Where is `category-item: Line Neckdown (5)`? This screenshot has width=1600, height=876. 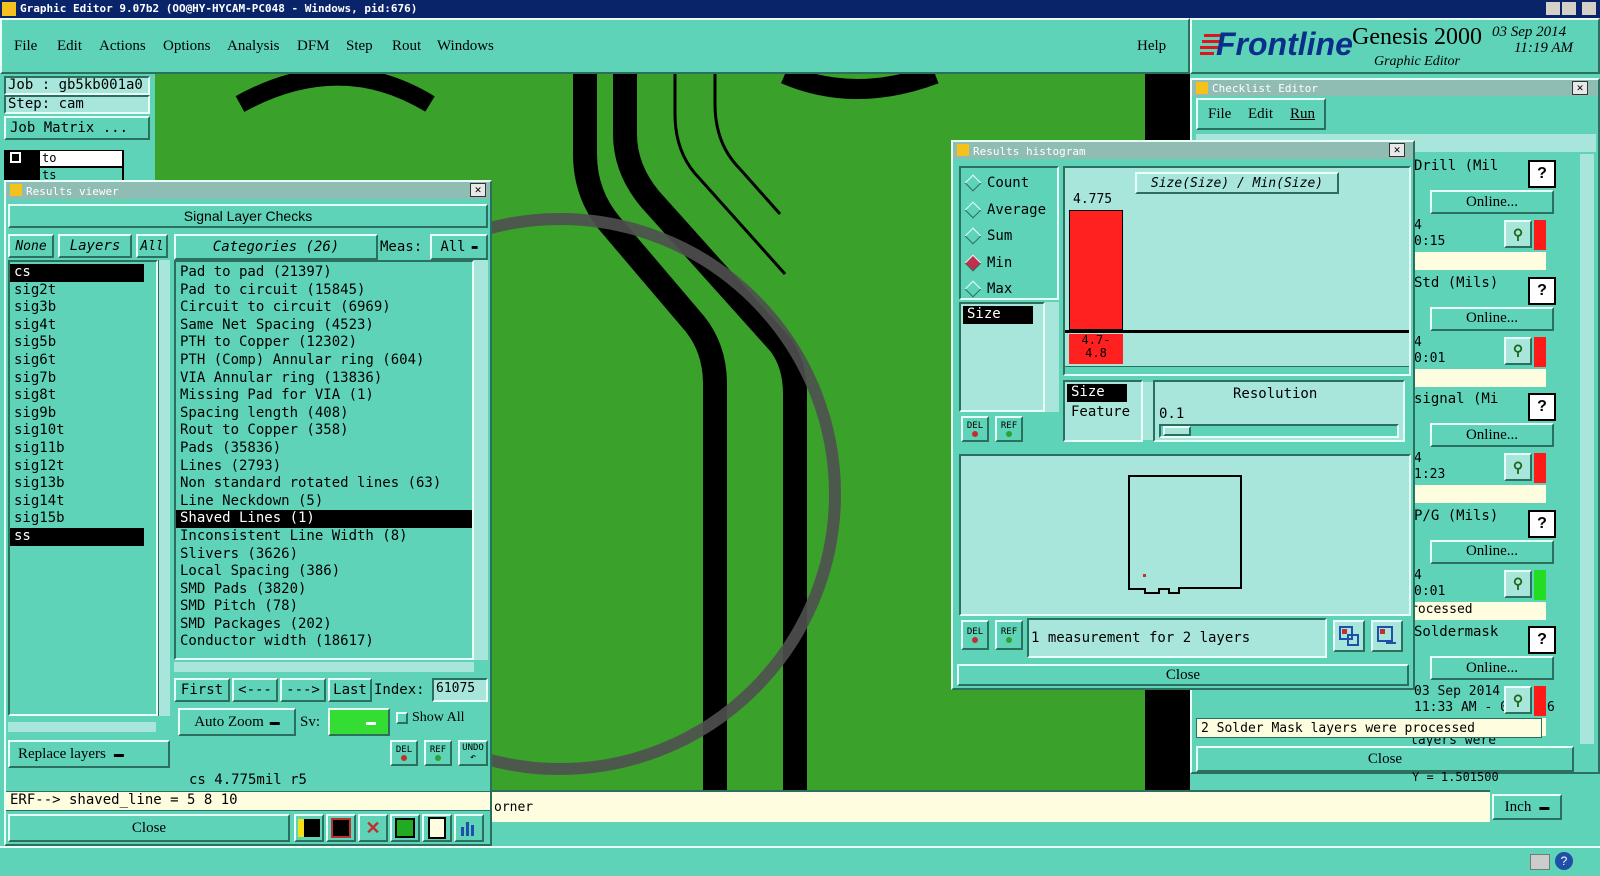
category-item: Line Neckdown (5) is located at coordinates (324, 502).